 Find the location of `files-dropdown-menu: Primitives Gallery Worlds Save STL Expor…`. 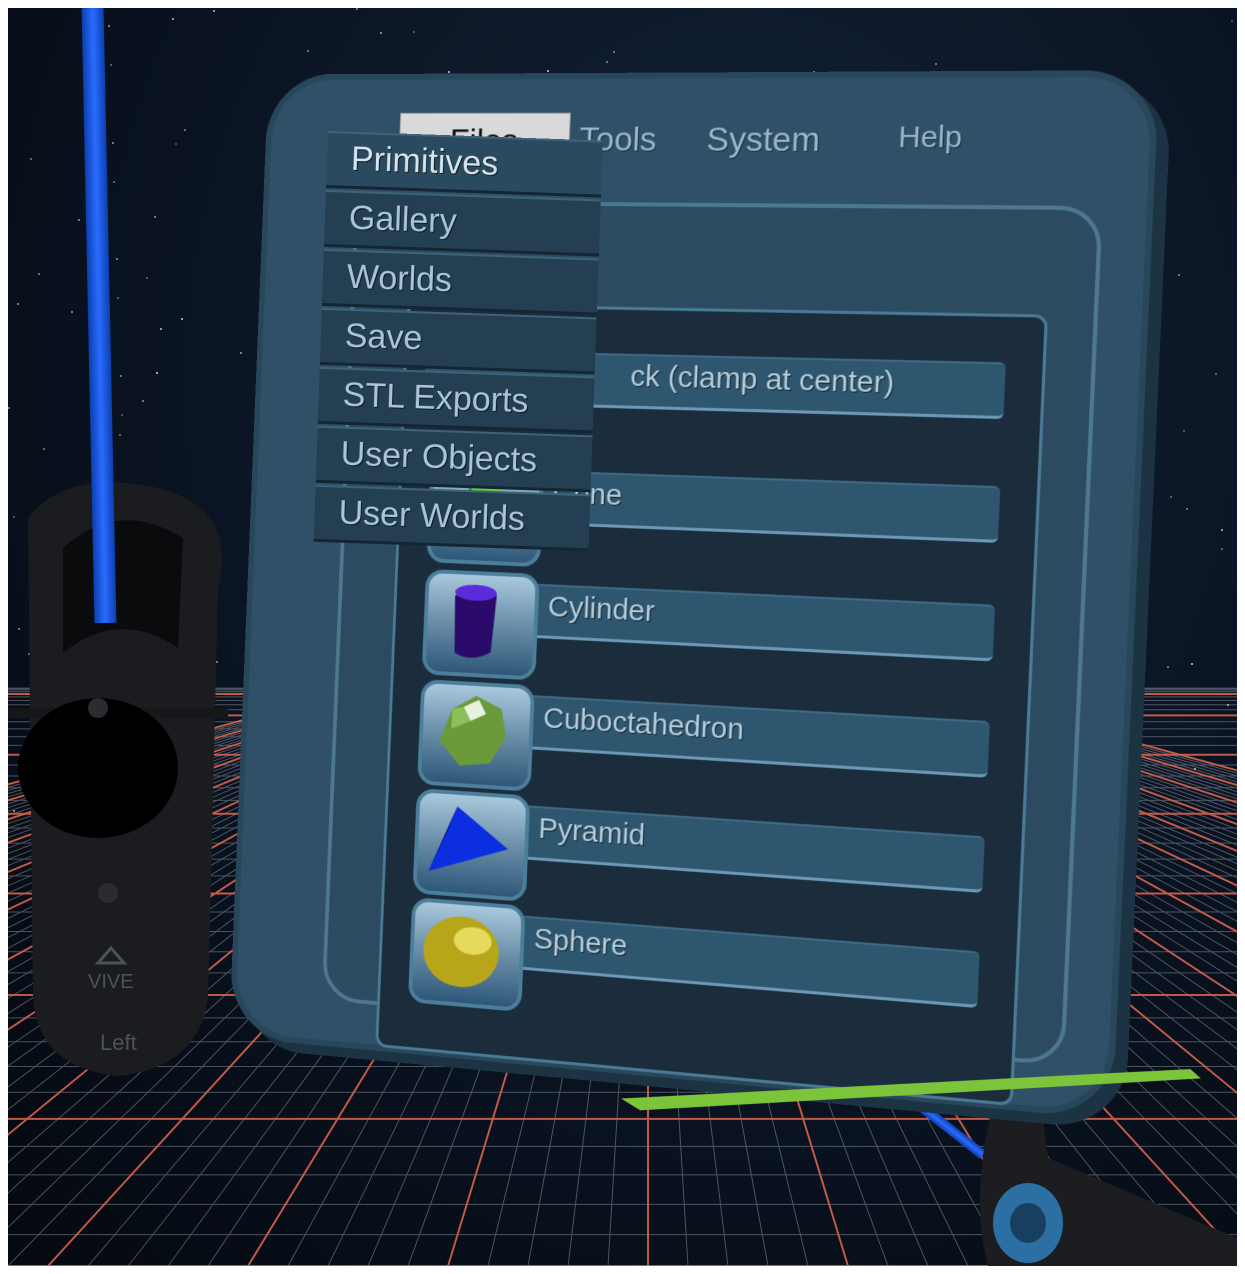

files-dropdown-menu: Primitives Gallery Worlds Save STL Expor… is located at coordinates (458, 342).